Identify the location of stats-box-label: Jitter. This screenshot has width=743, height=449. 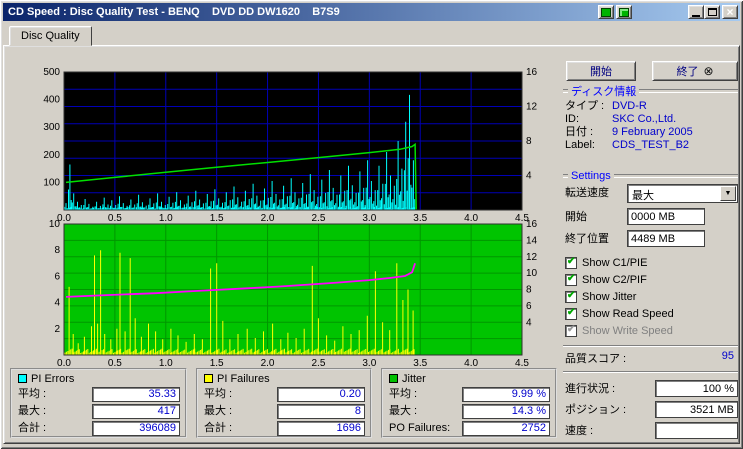
(414, 378).